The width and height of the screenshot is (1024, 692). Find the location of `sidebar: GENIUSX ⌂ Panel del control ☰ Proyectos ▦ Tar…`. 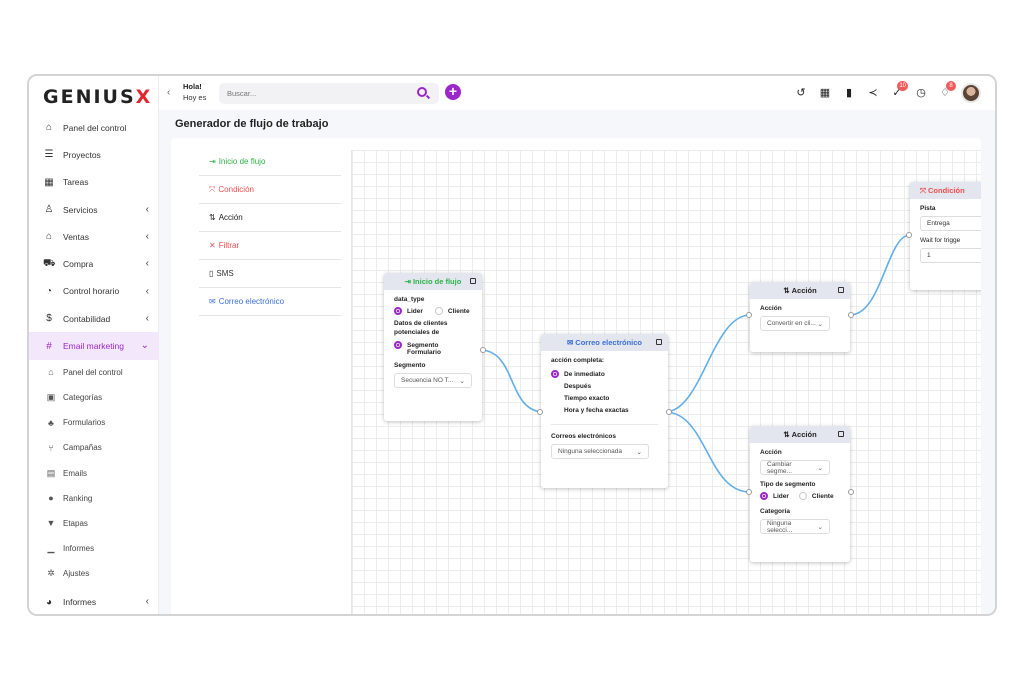

sidebar: GENIUSX ⌂ Panel del control ☰ Proyectos ▦ Tar… is located at coordinates (94, 345).